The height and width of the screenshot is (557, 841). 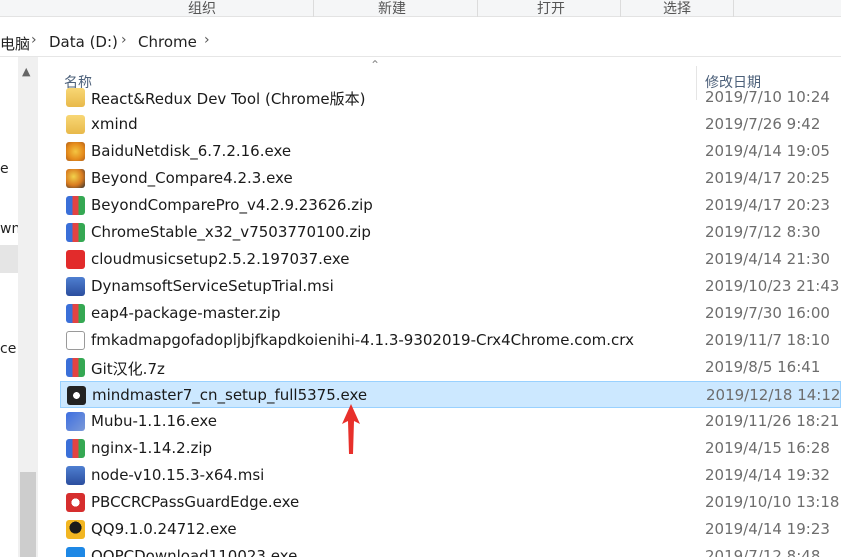 What do you see at coordinates (450, 475) in the screenshot?
I see `file-row: node-v10.15.3-x64.msi 2019/4/14 19:32` at bounding box center [450, 475].